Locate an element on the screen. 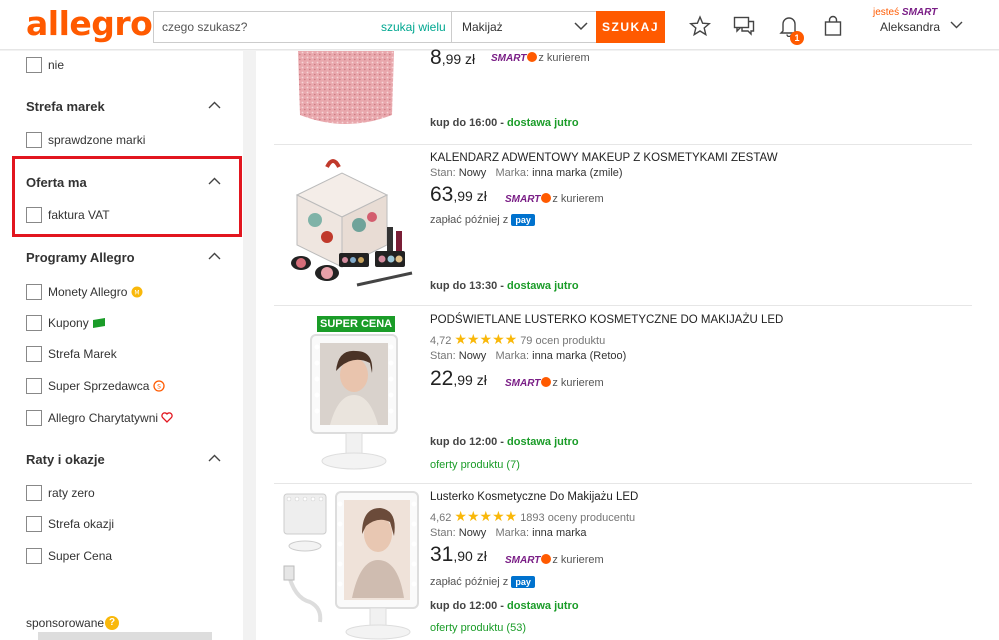  price-decimal: ,99 zł is located at coordinates (458, 59).